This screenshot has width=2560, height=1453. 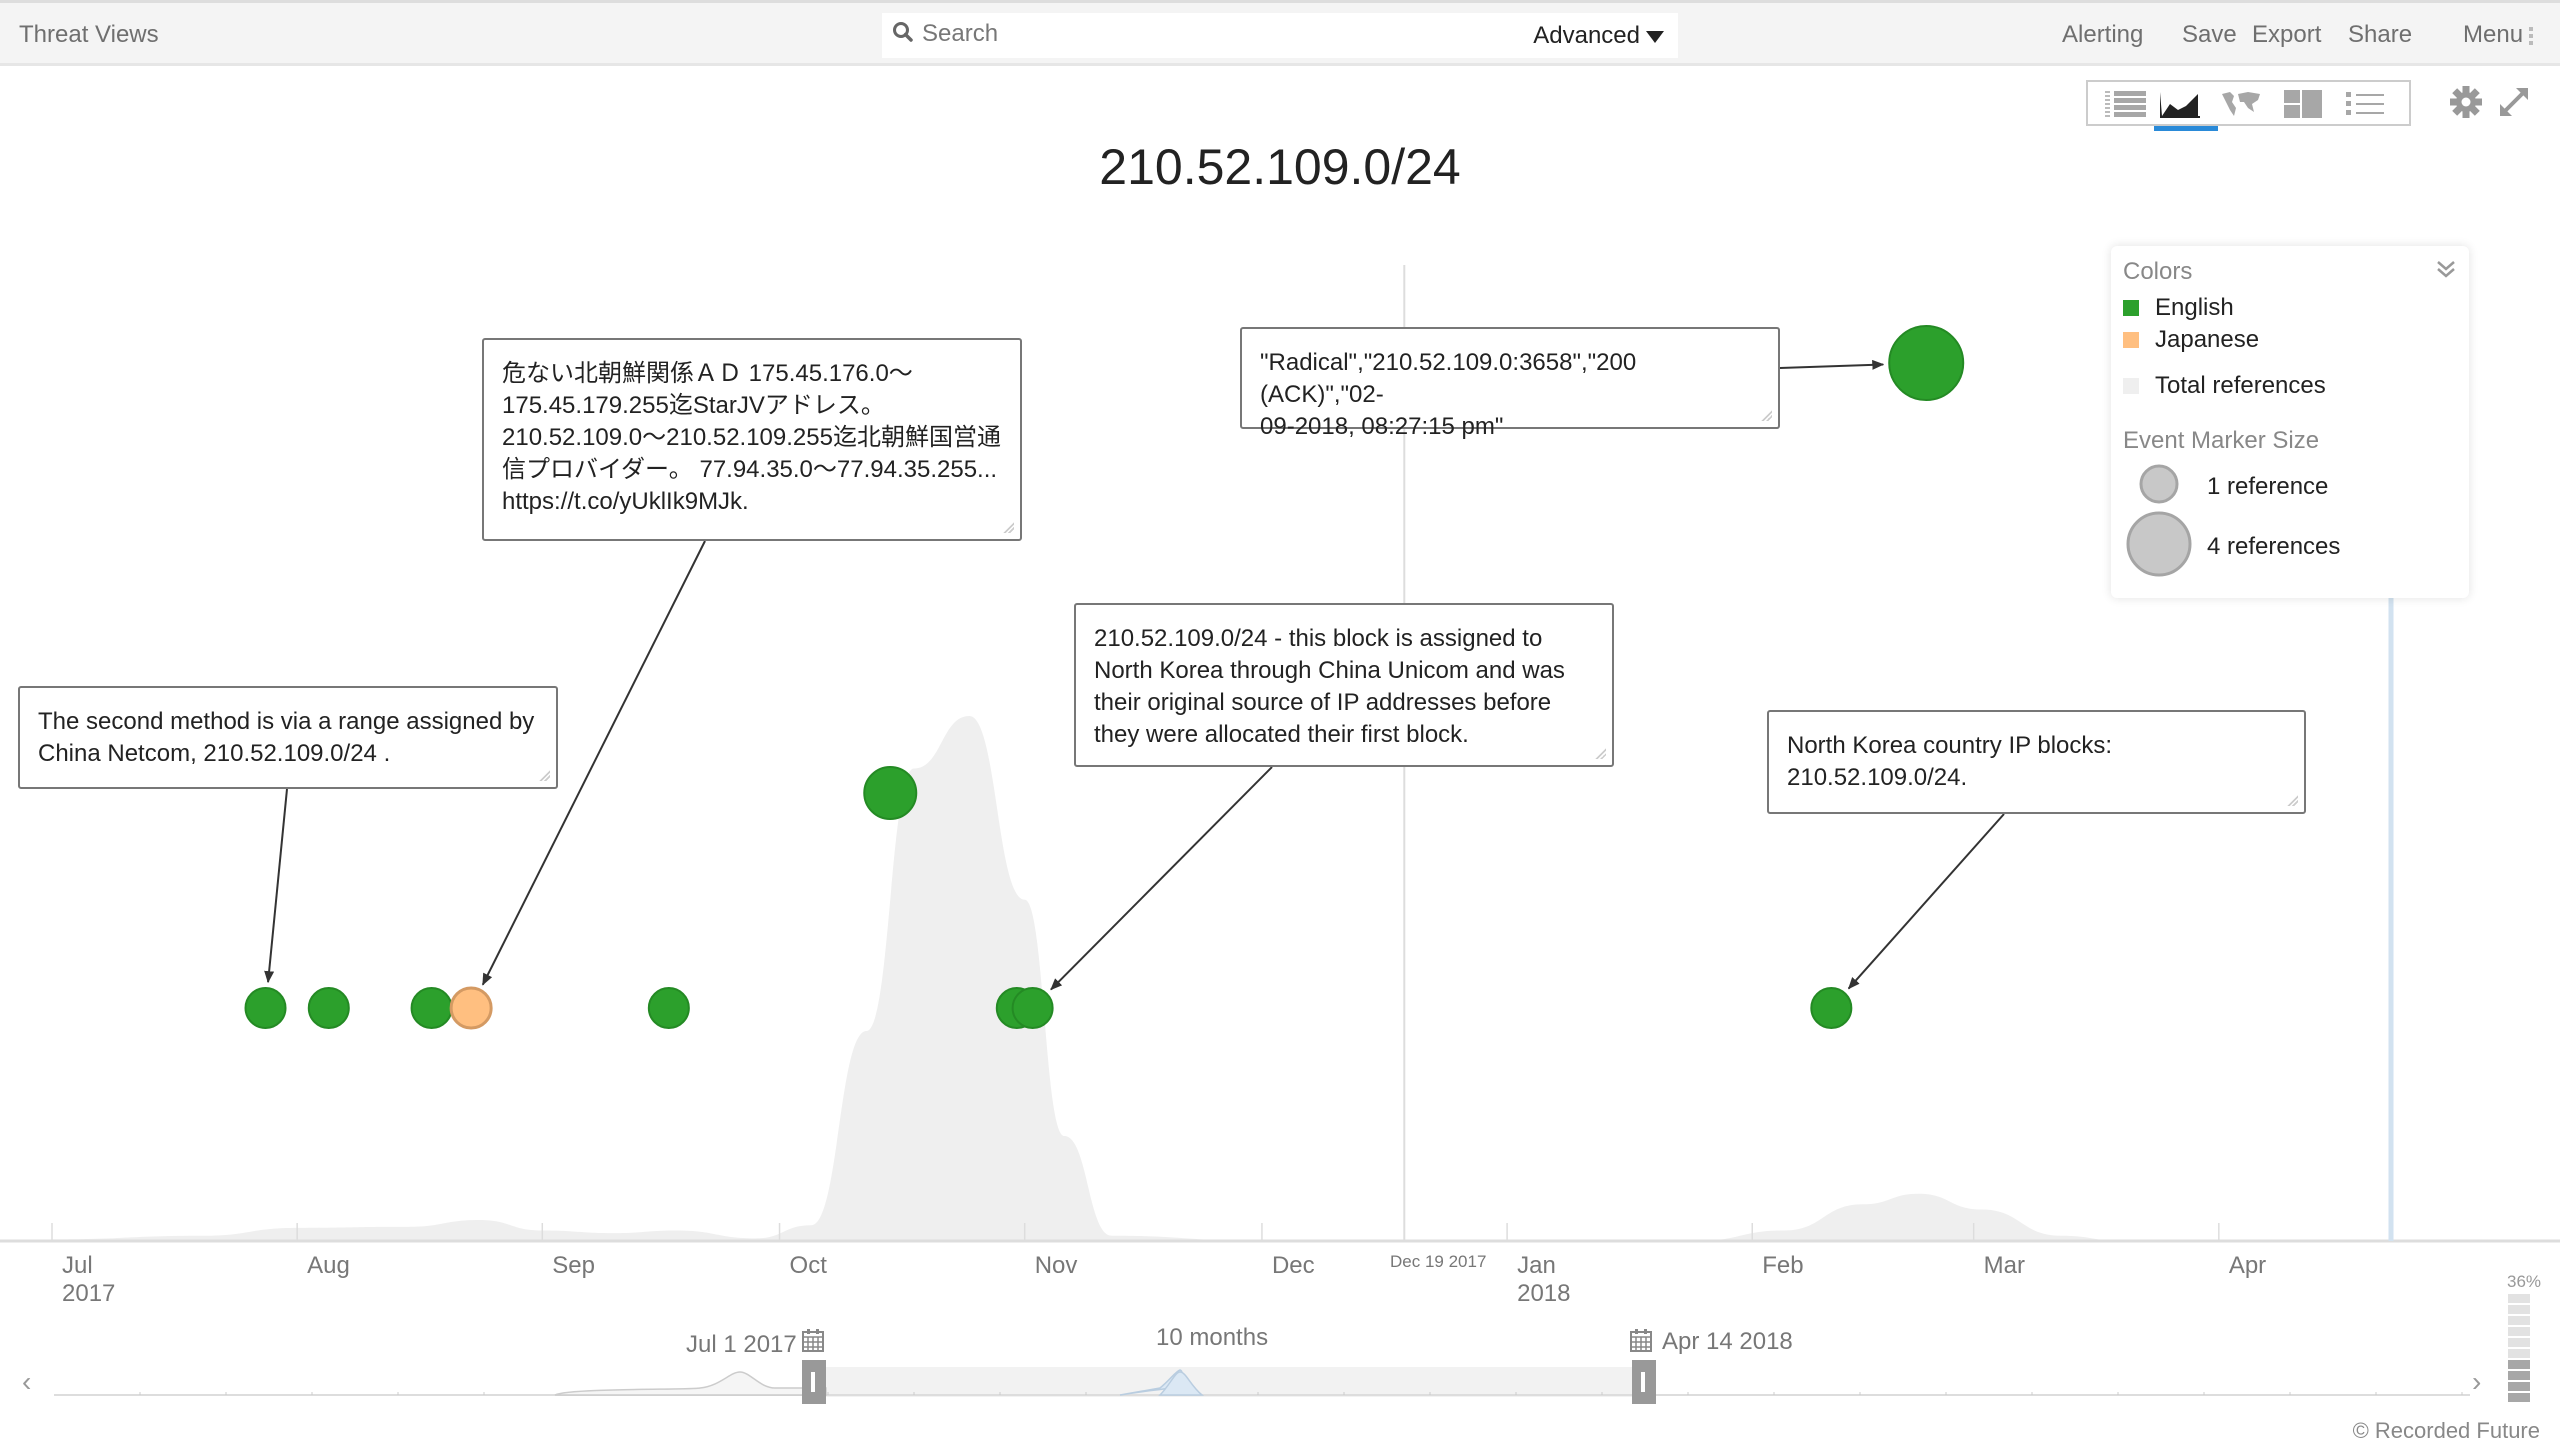 I want to click on range-end-label: Apr 14 2018, so click(x=1727, y=1342).